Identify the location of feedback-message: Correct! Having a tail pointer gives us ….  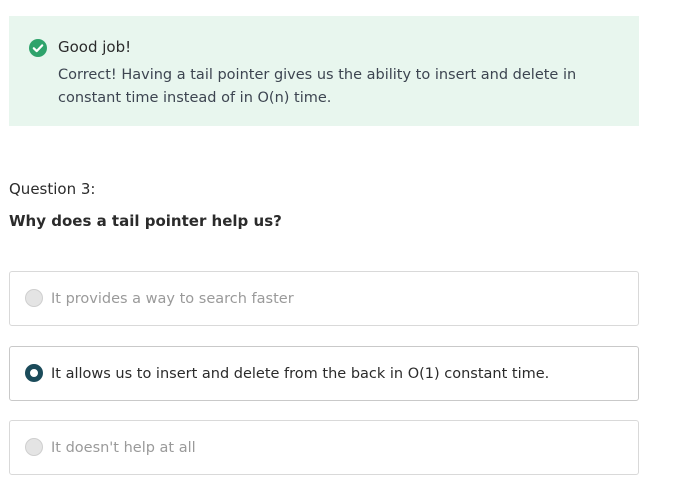
(317, 86).